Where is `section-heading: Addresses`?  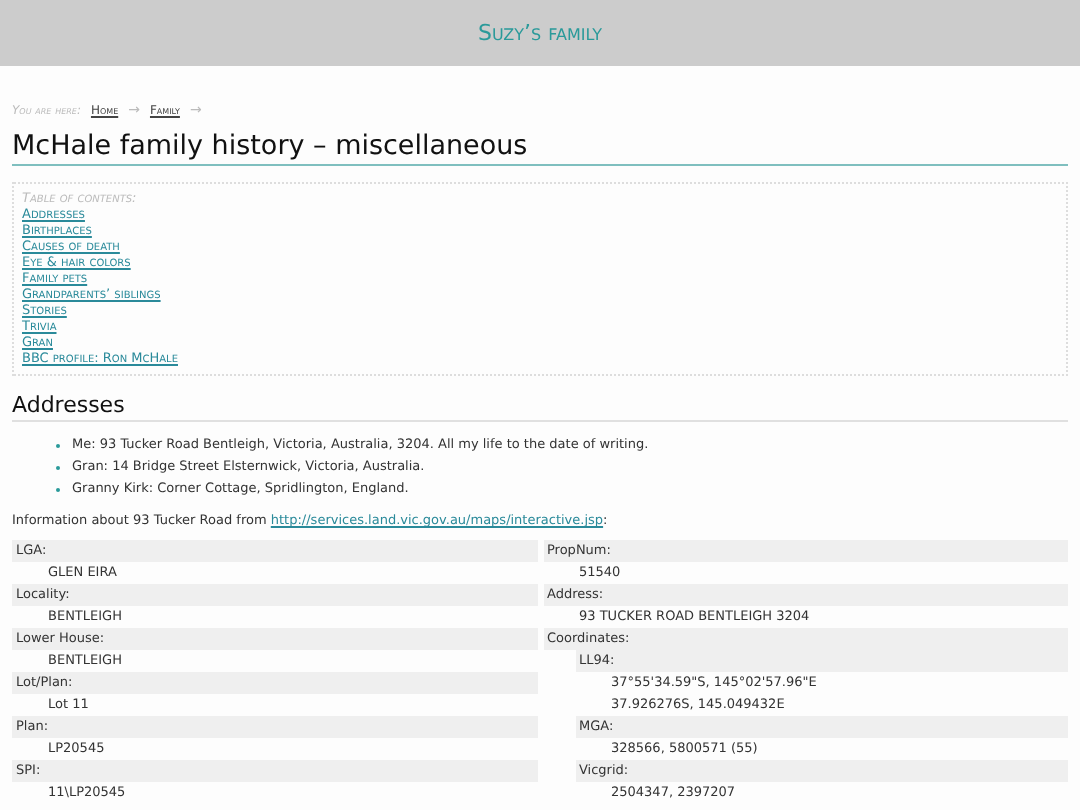 section-heading: Addresses is located at coordinates (540, 407).